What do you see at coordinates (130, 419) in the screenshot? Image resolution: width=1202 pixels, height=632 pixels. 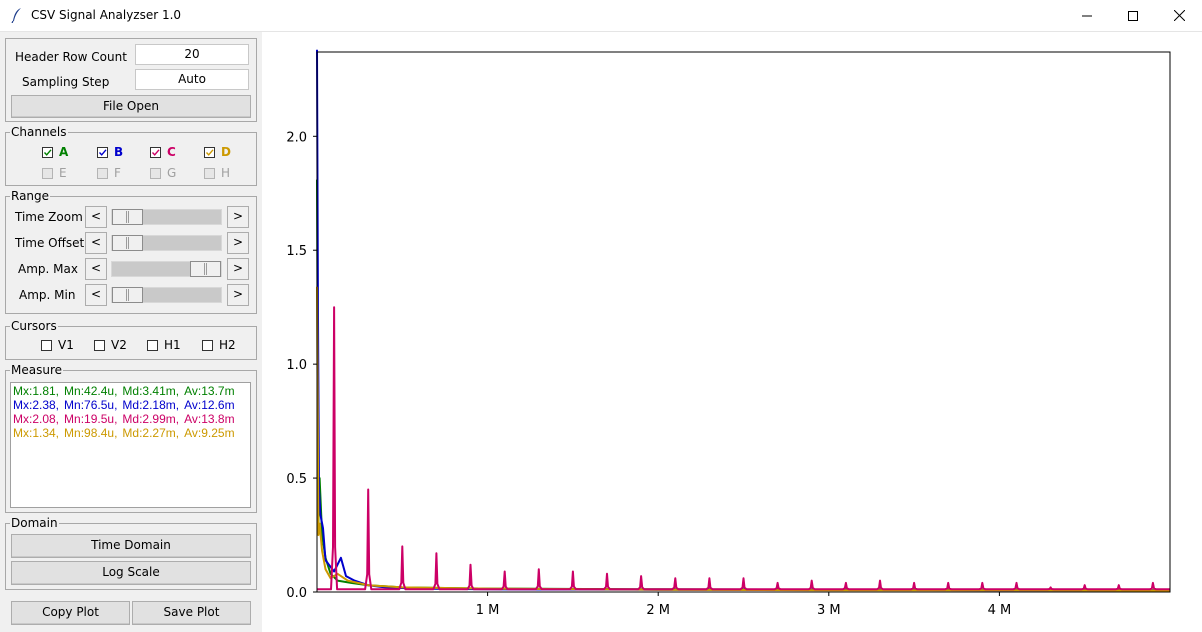 I see `measure-row: Mx:2.08, Mn:19.5u, Md:2.99m, Av:13.8m` at bounding box center [130, 419].